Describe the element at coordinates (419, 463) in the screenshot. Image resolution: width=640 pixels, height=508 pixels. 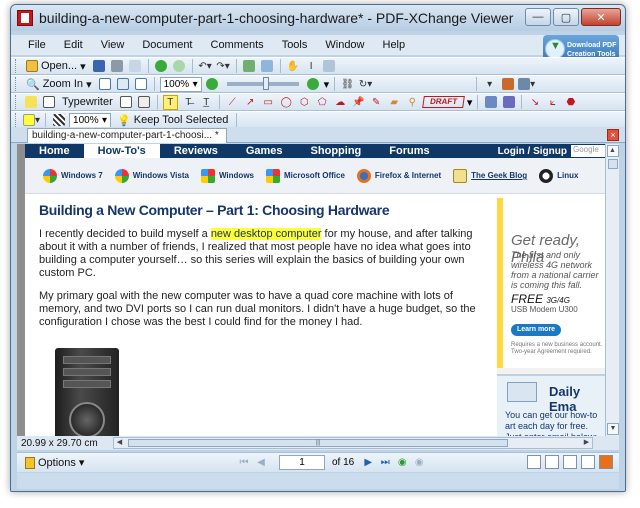
I see `forward-view-icon: ◉` at that location.